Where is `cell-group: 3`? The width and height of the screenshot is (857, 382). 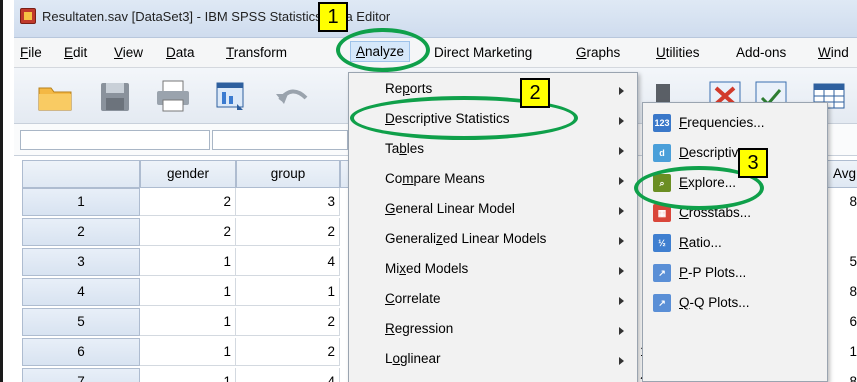
cell-group: 3 is located at coordinates (288, 202).